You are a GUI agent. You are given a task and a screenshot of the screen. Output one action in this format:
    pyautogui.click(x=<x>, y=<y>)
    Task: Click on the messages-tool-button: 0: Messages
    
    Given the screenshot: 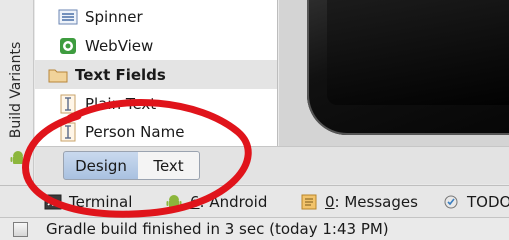 What is the action you would take?
    pyautogui.click(x=359, y=202)
    